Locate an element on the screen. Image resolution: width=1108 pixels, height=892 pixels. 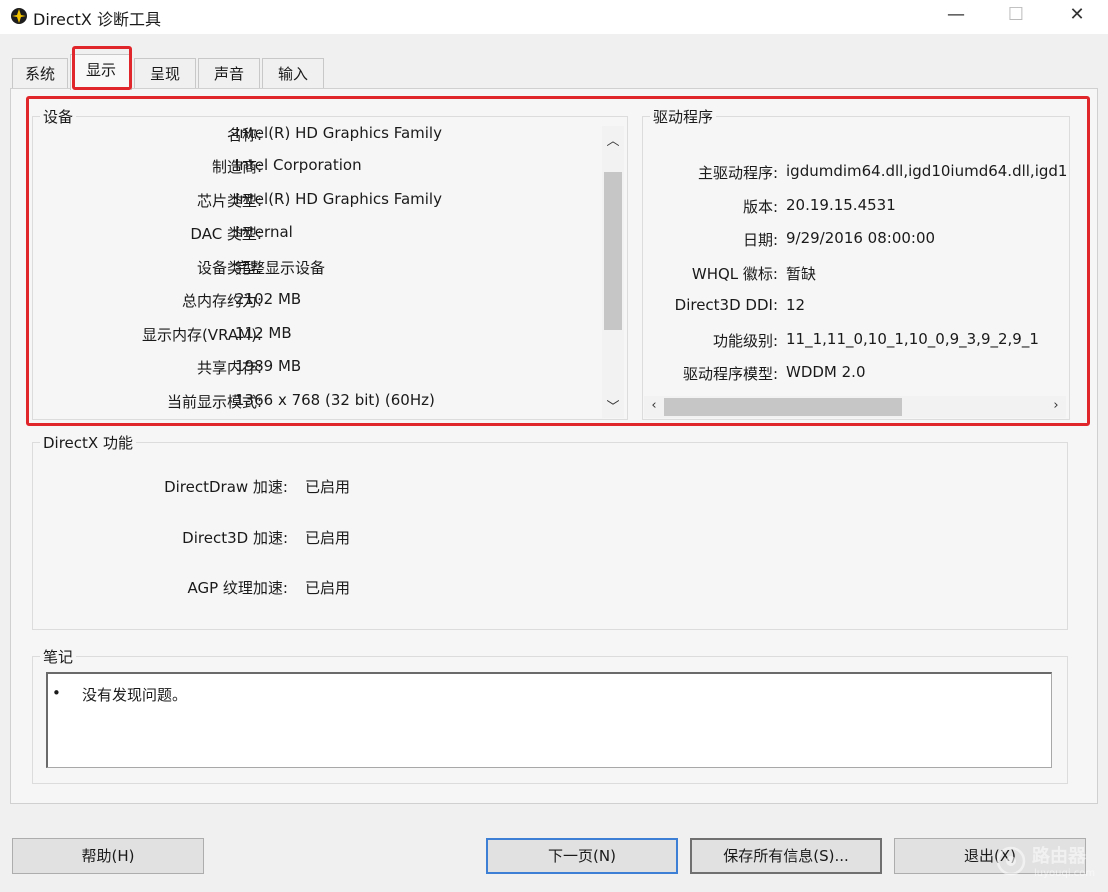
tab-render: 呈现 is located at coordinates (165, 73).